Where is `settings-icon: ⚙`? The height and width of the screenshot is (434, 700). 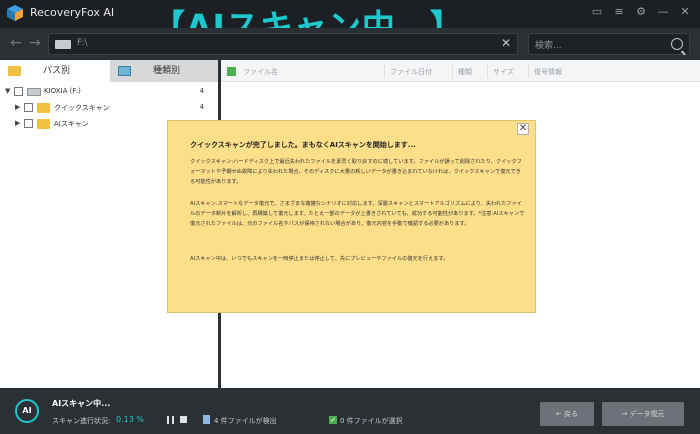
settings-icon: ⚙ is located at coordinates (641, 12).